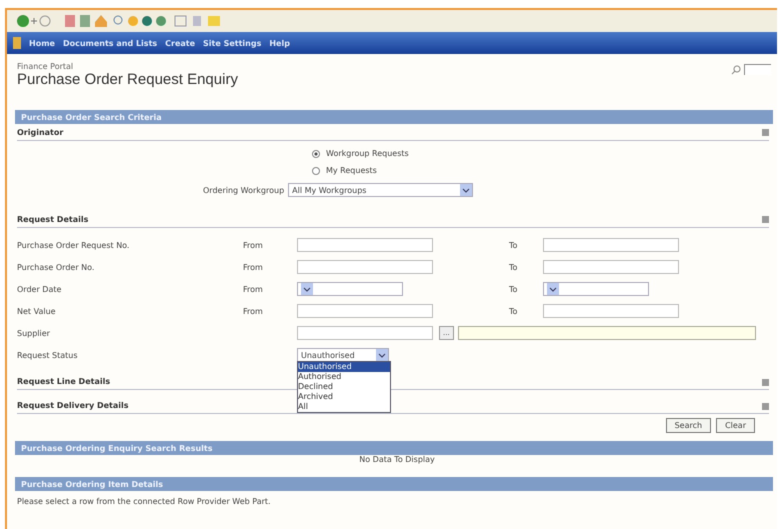  I want to click on section-title: Request Delivery Details, so click(72, 405).